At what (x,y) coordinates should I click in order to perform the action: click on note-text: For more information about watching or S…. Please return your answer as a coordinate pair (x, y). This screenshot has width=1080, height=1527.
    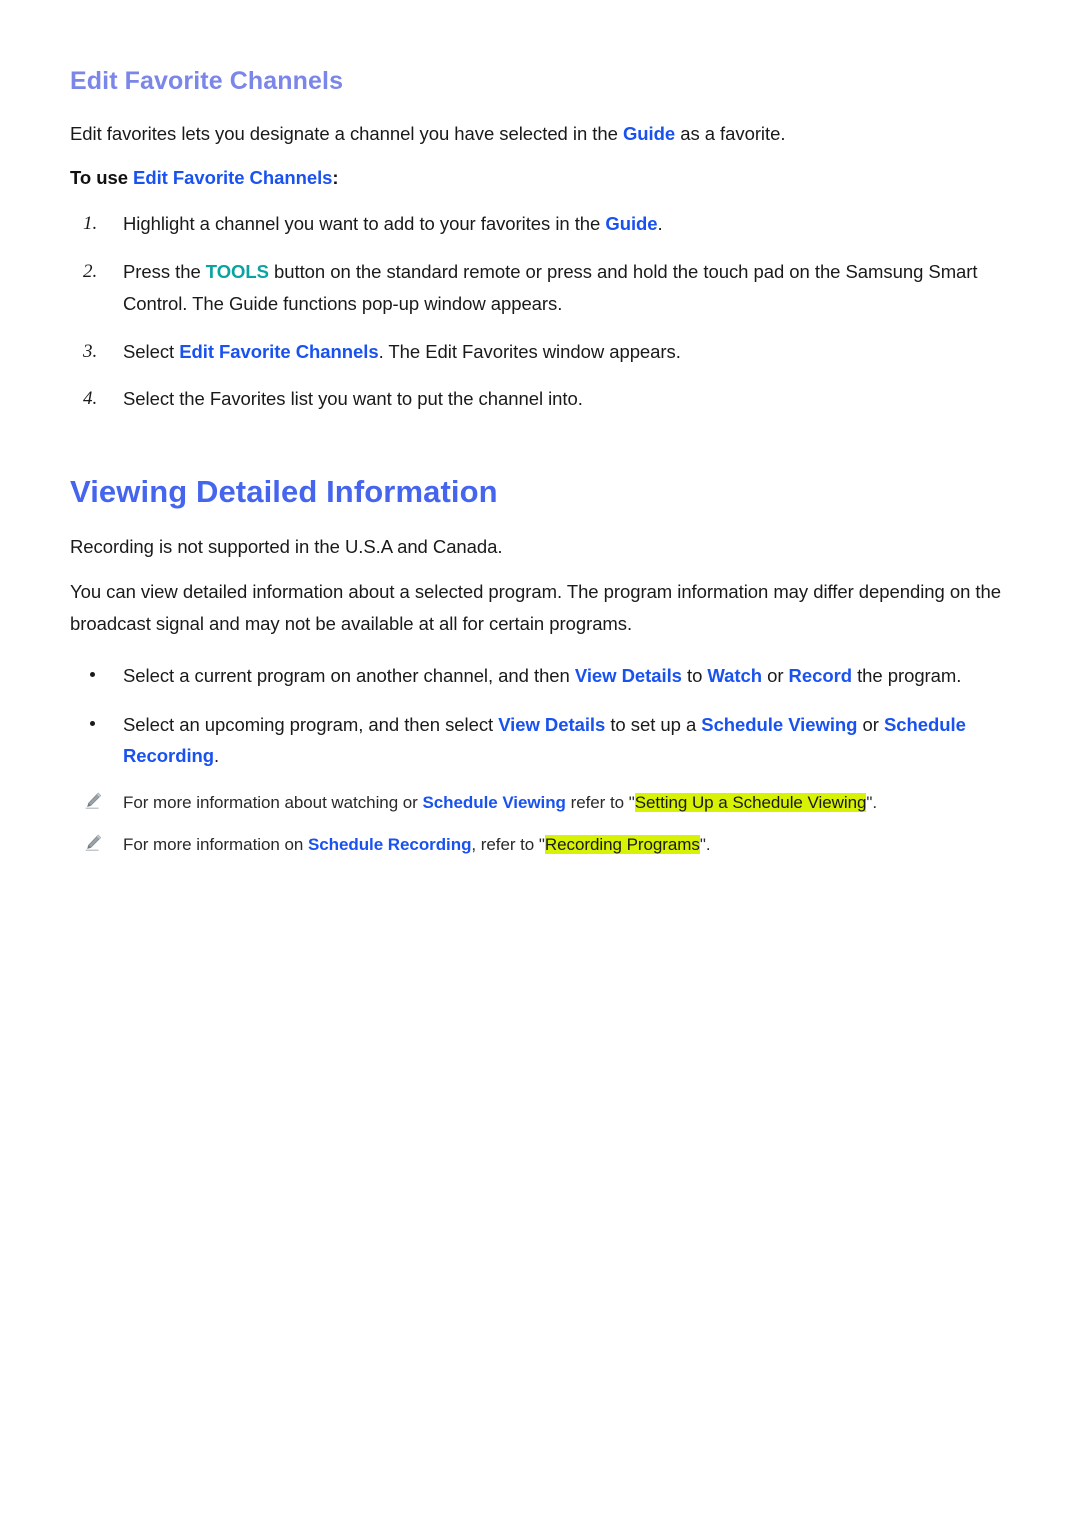
    Looking at the image, I should click on (500, 803).